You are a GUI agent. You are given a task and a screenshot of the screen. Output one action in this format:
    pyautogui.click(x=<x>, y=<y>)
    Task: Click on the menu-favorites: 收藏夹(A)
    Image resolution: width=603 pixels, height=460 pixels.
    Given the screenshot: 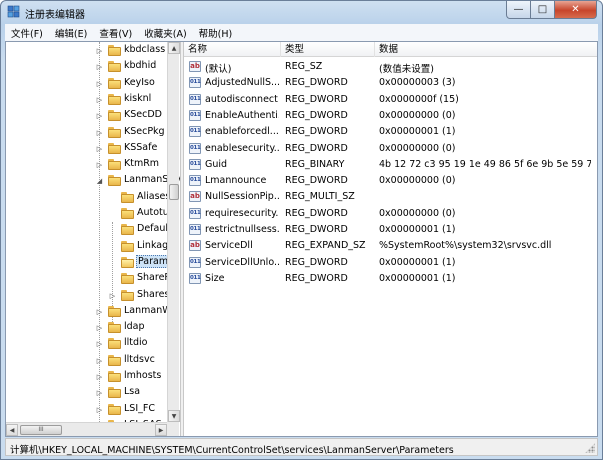 What is the action you would take?
    pyautogui.click(x=165, y=33)
    